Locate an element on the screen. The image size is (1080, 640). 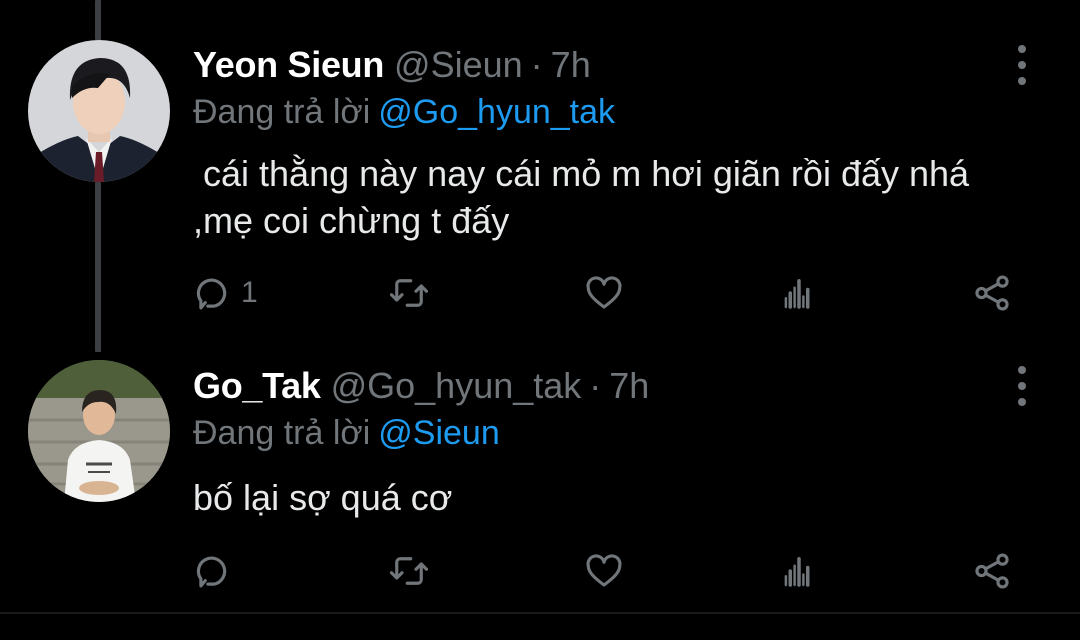
reply-button: 1 is located at coordinates (225, 293).